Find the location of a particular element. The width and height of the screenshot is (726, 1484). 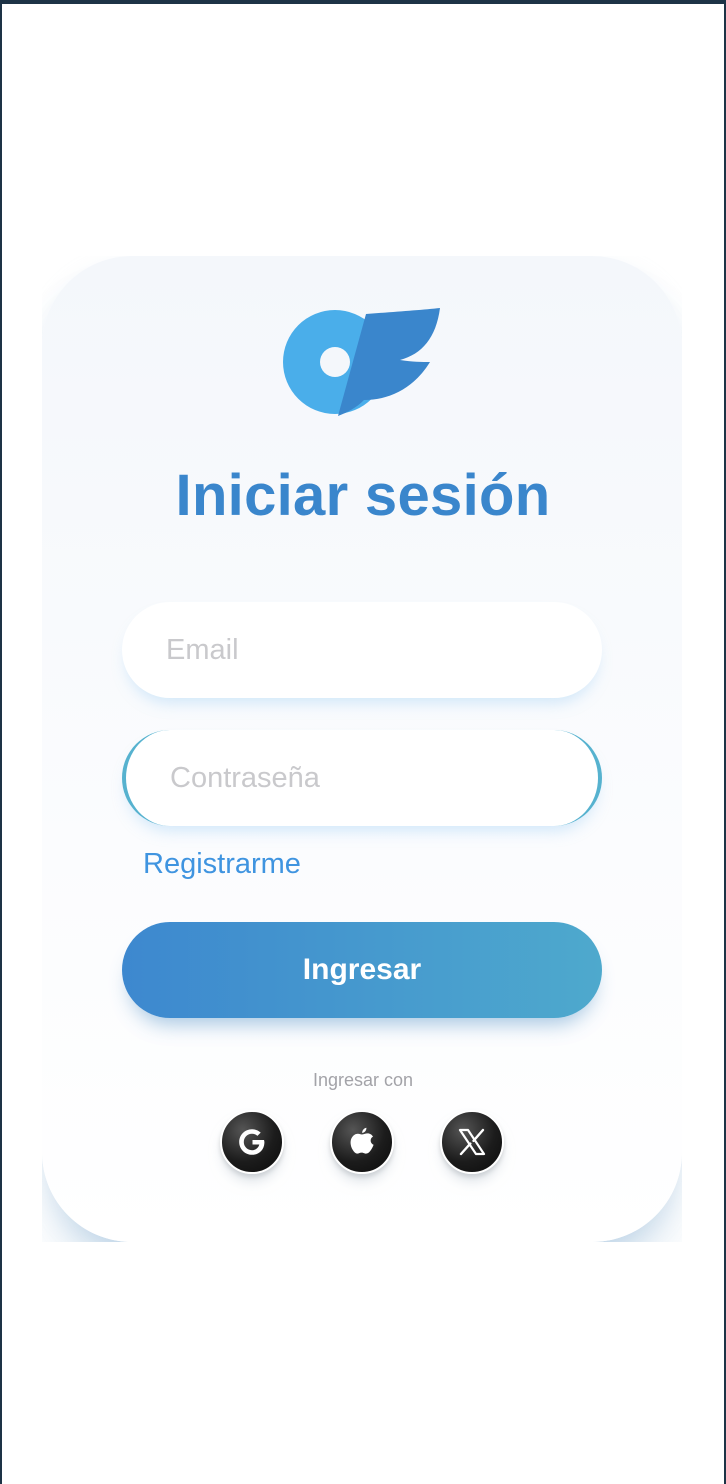

google-icon is located at coordinates (252, 1142).